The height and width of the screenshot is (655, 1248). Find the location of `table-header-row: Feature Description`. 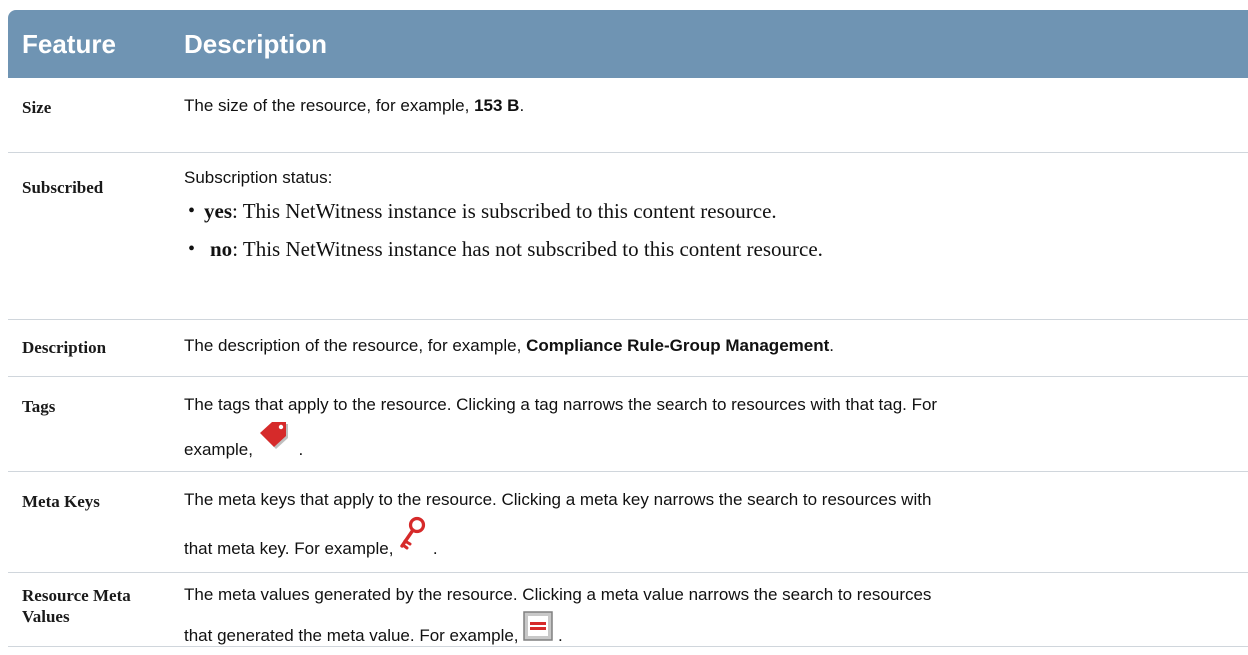

table-header-row: Feature Description is located at coordinates (628, 44).